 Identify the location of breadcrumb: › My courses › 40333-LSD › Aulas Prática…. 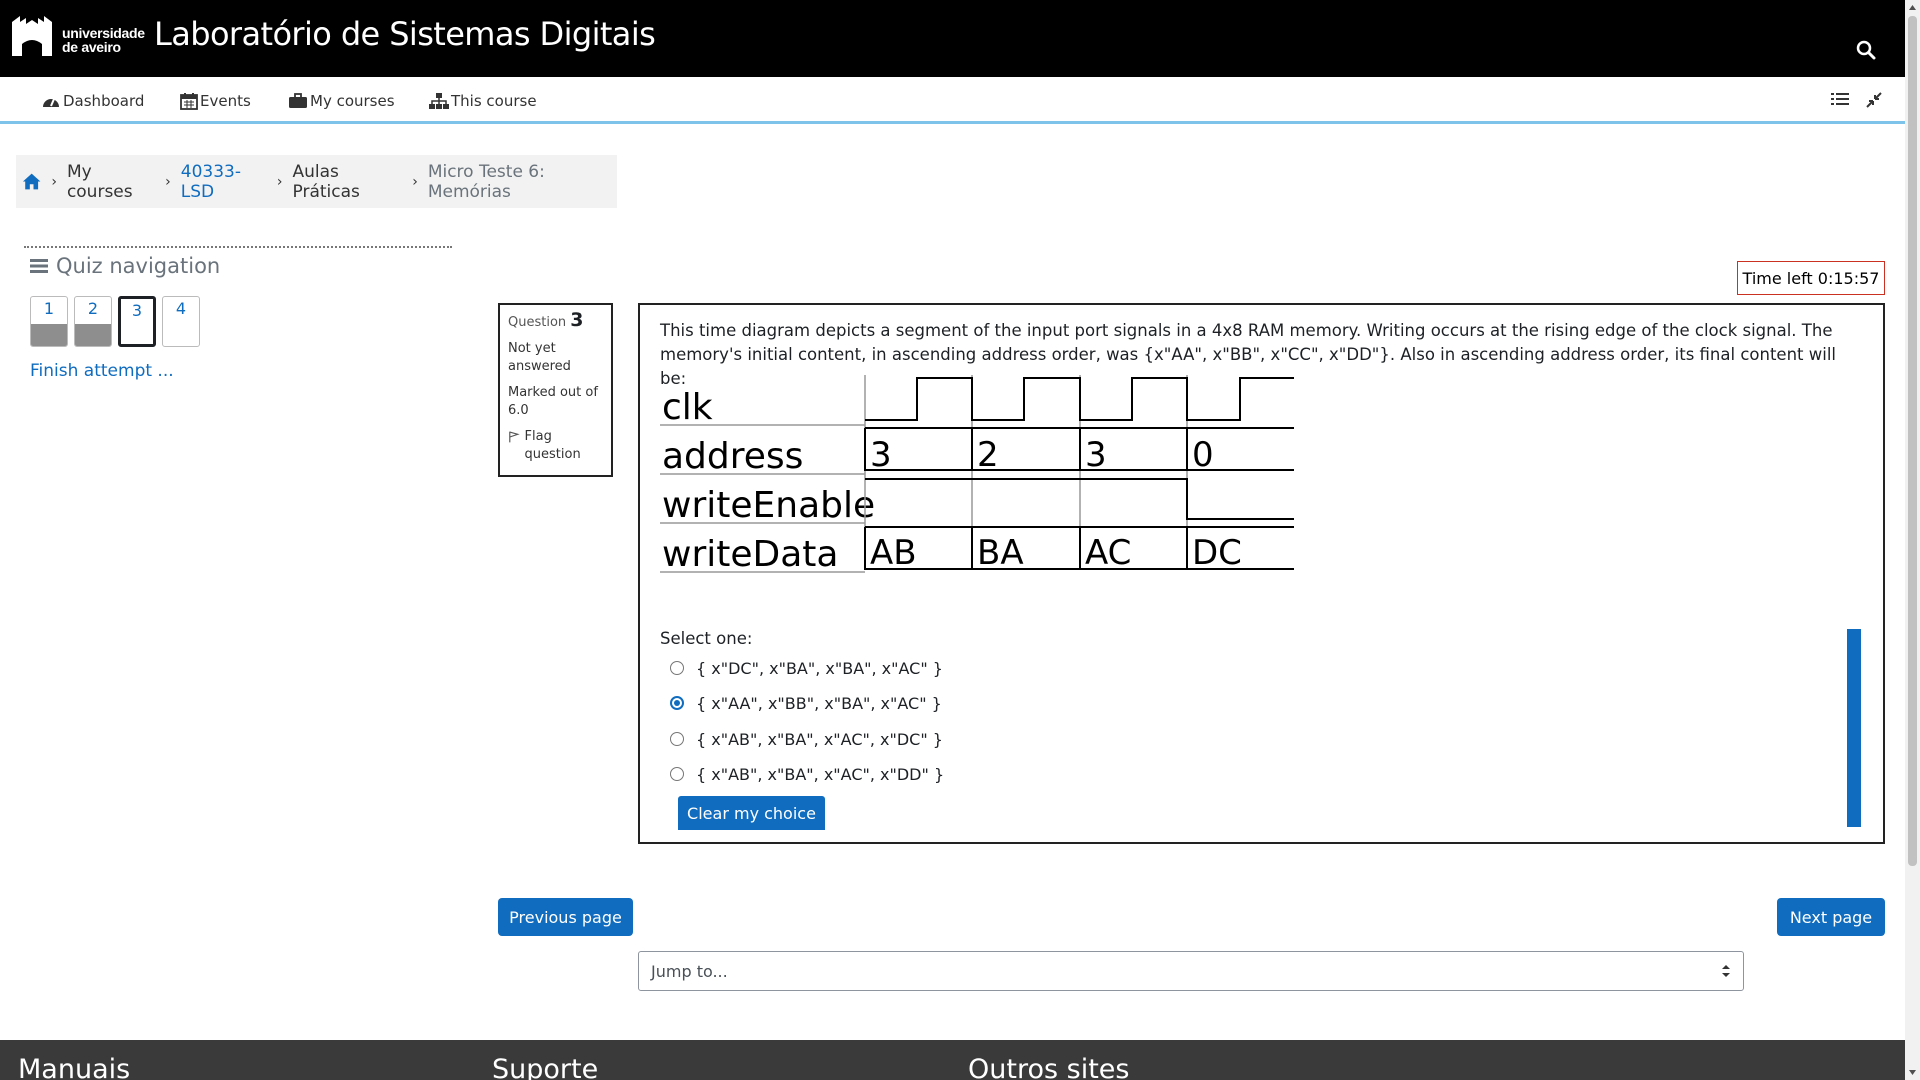
(316, 181).